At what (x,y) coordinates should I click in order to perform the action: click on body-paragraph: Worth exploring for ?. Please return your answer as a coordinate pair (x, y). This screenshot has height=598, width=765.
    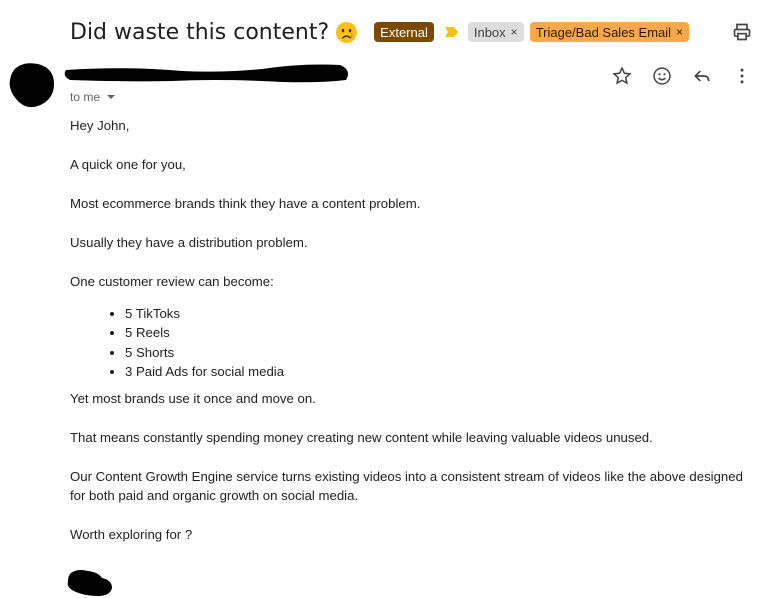
    Looking at the image, I should click on (131, 534).